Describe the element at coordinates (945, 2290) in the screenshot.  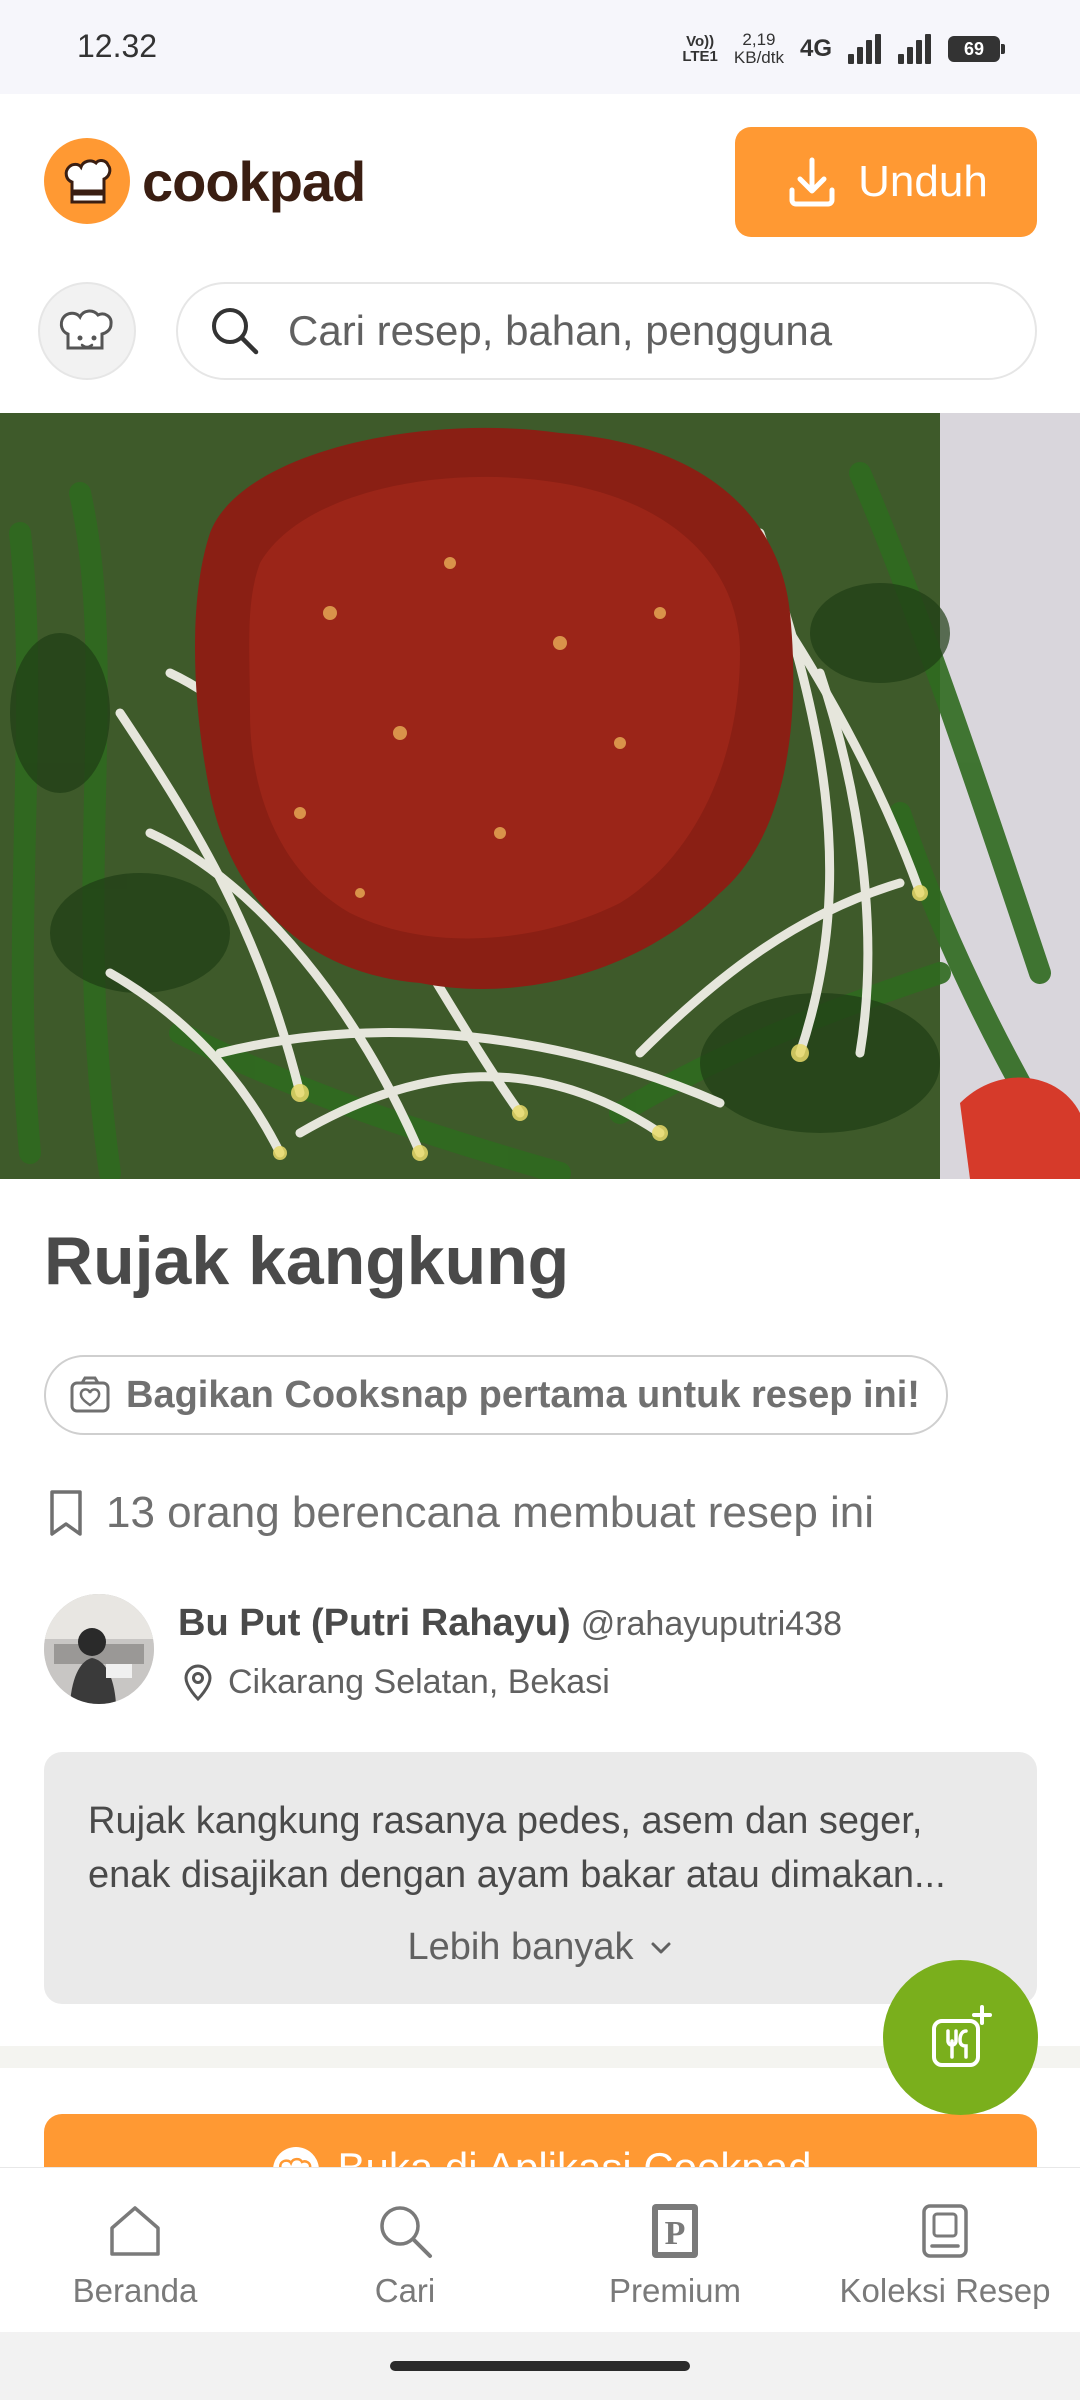
I see `nav-label: Koleksi Resep` at that location.